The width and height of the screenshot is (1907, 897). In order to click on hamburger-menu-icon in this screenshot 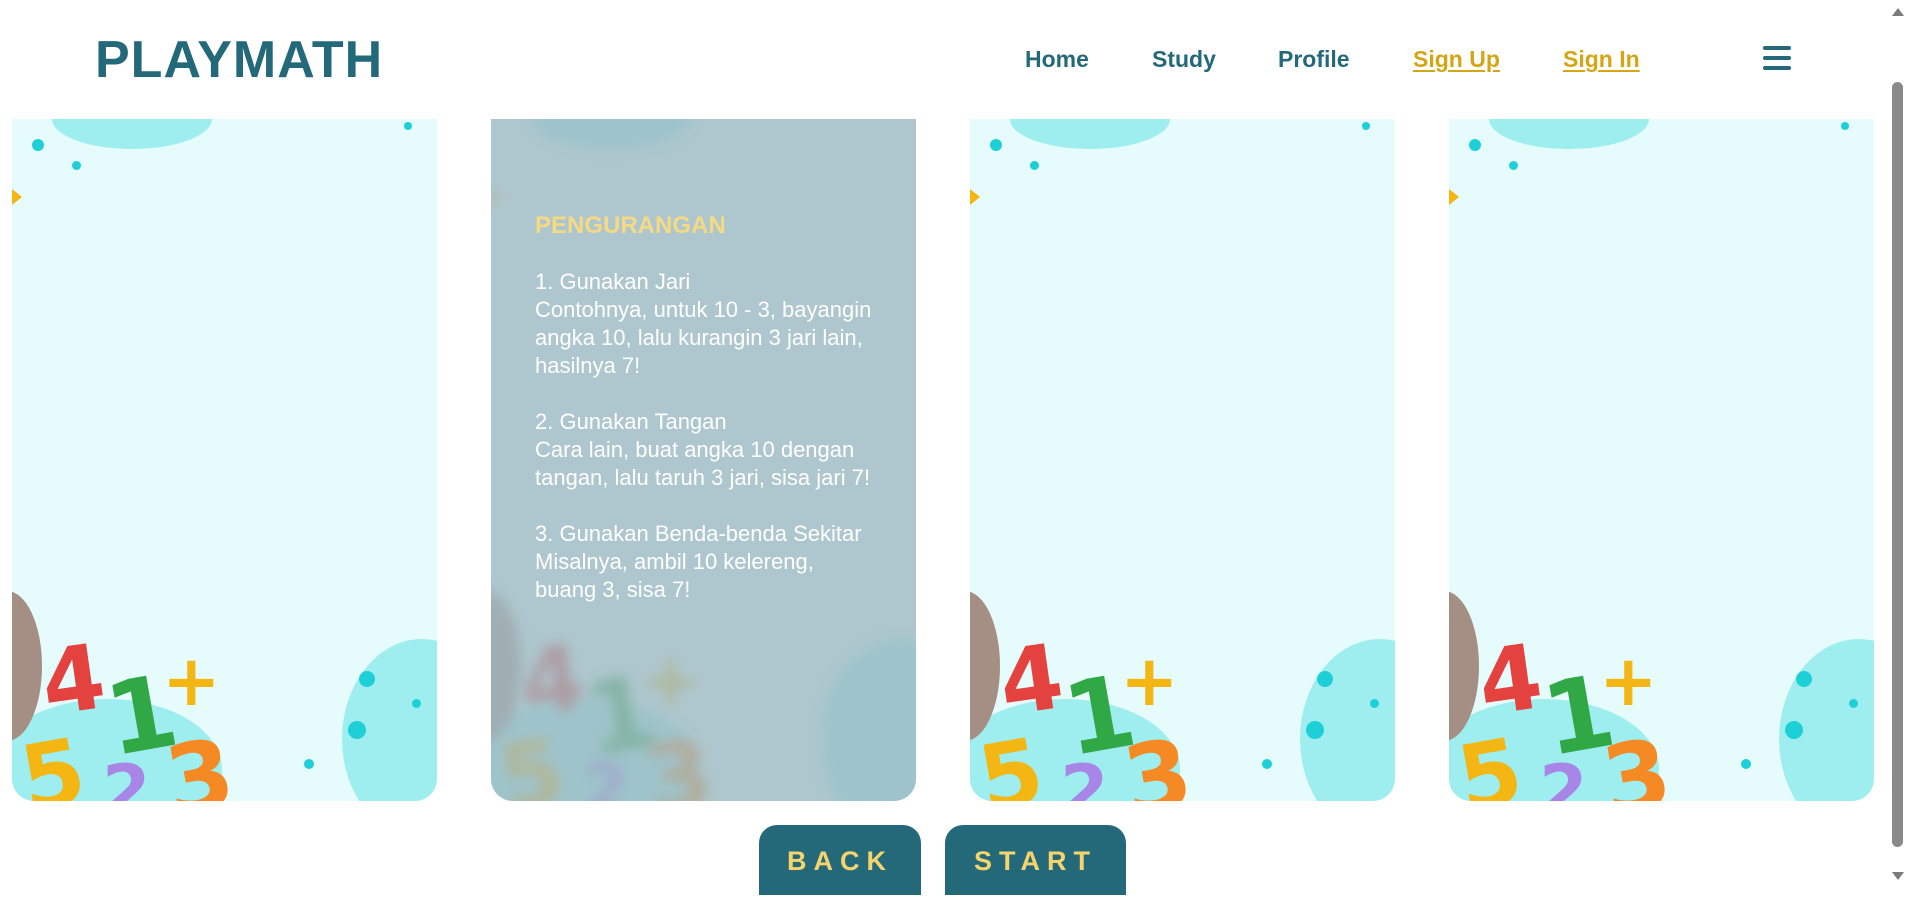, I will do `click(1777, 59)`.